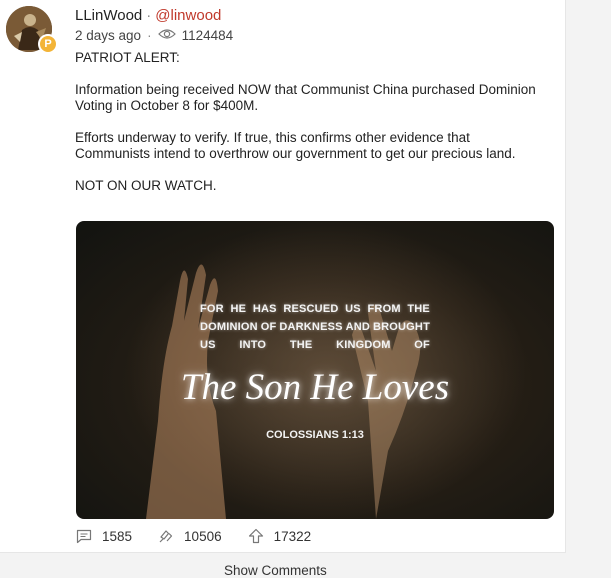 This screenshot has width=611, height=578. I want to click on verse-word: DOMINION, so click(229, 327).